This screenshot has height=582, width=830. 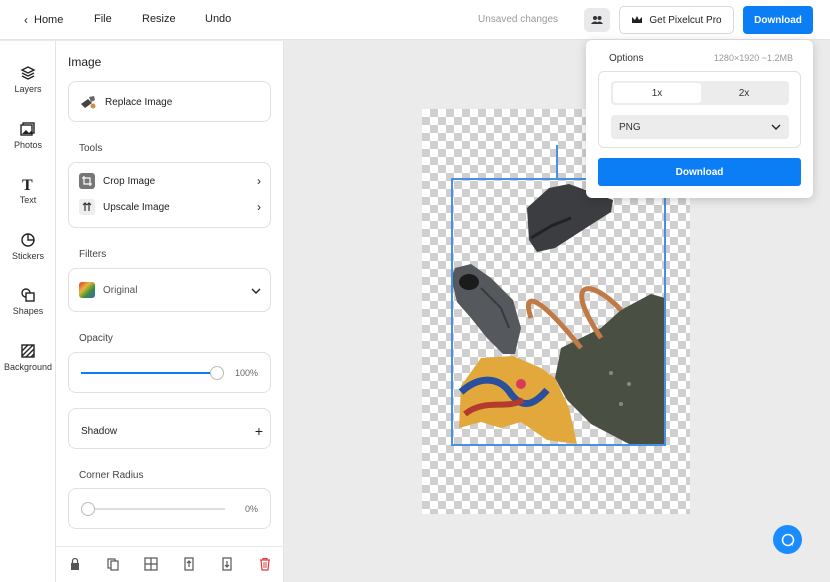 I want to click on options-box: 1x 2x PNG, so click(x=699, y=109).